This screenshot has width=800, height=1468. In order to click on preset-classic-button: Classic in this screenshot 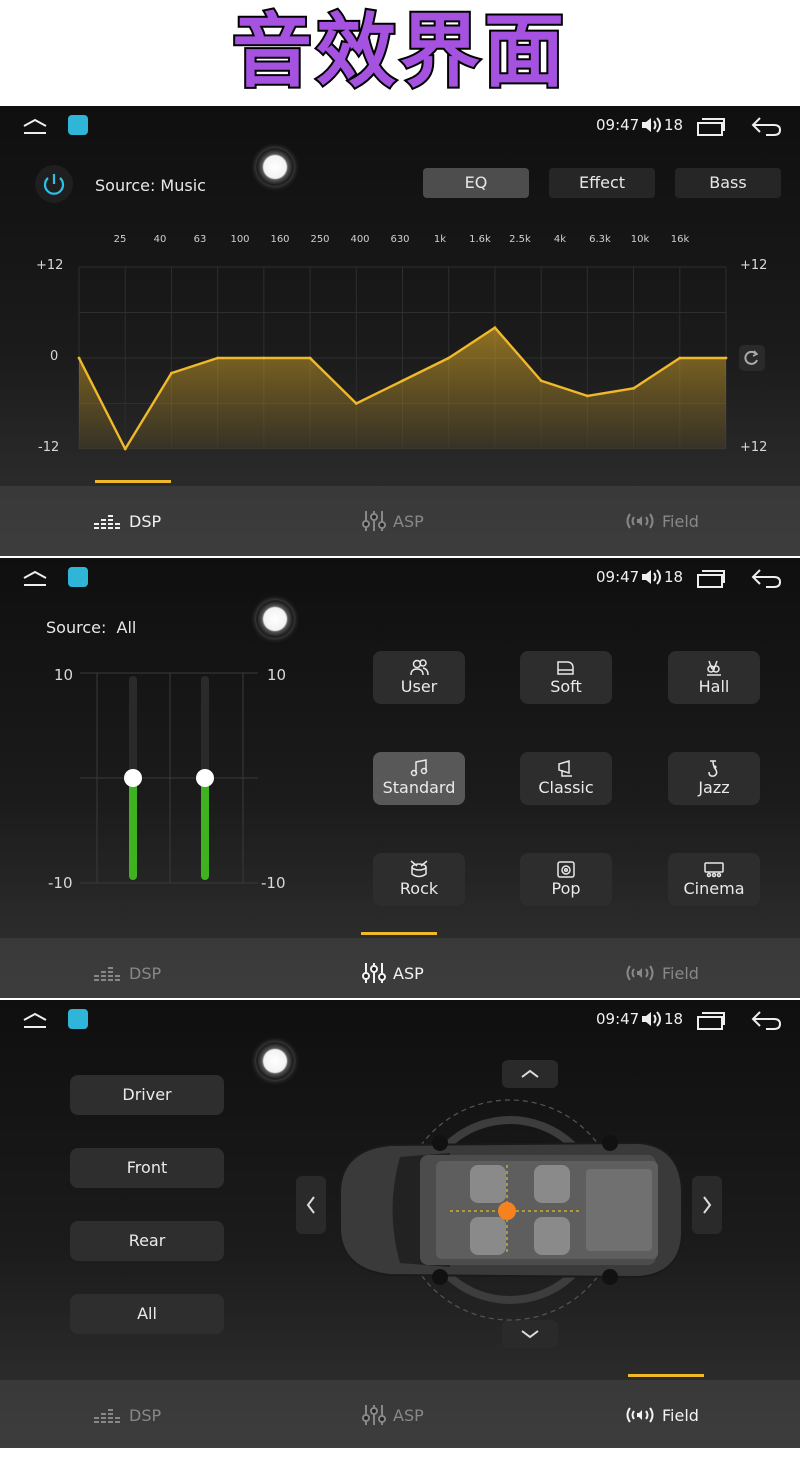, I will do `click(566, 778)`.